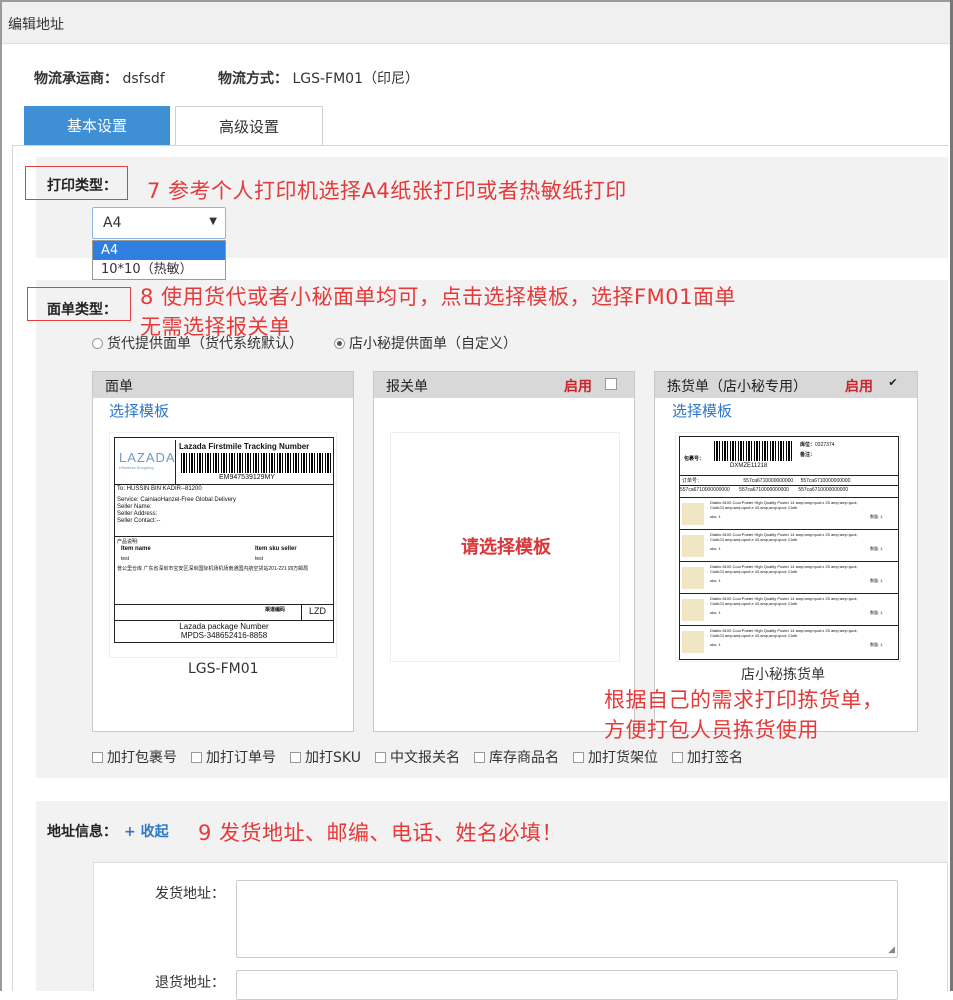  I want to click on option-stock-name: 库存商品名, so click(516, 757).